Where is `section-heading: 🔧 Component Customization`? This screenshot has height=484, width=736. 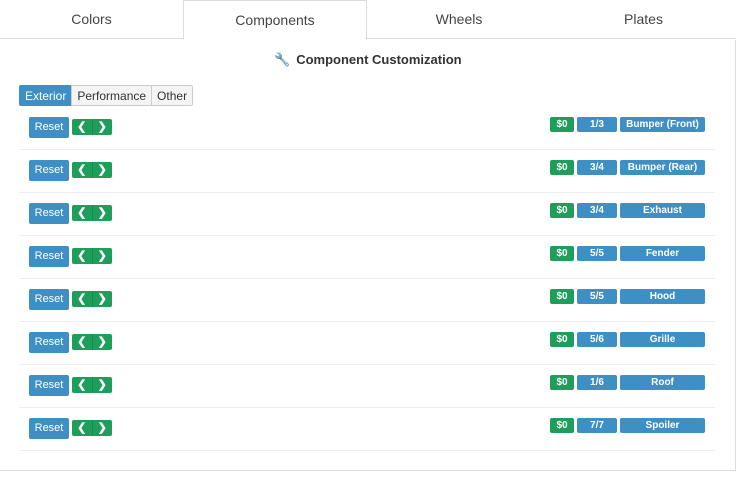
section-heading: 🔧 Component Customization is located at coordinates (368, 60).